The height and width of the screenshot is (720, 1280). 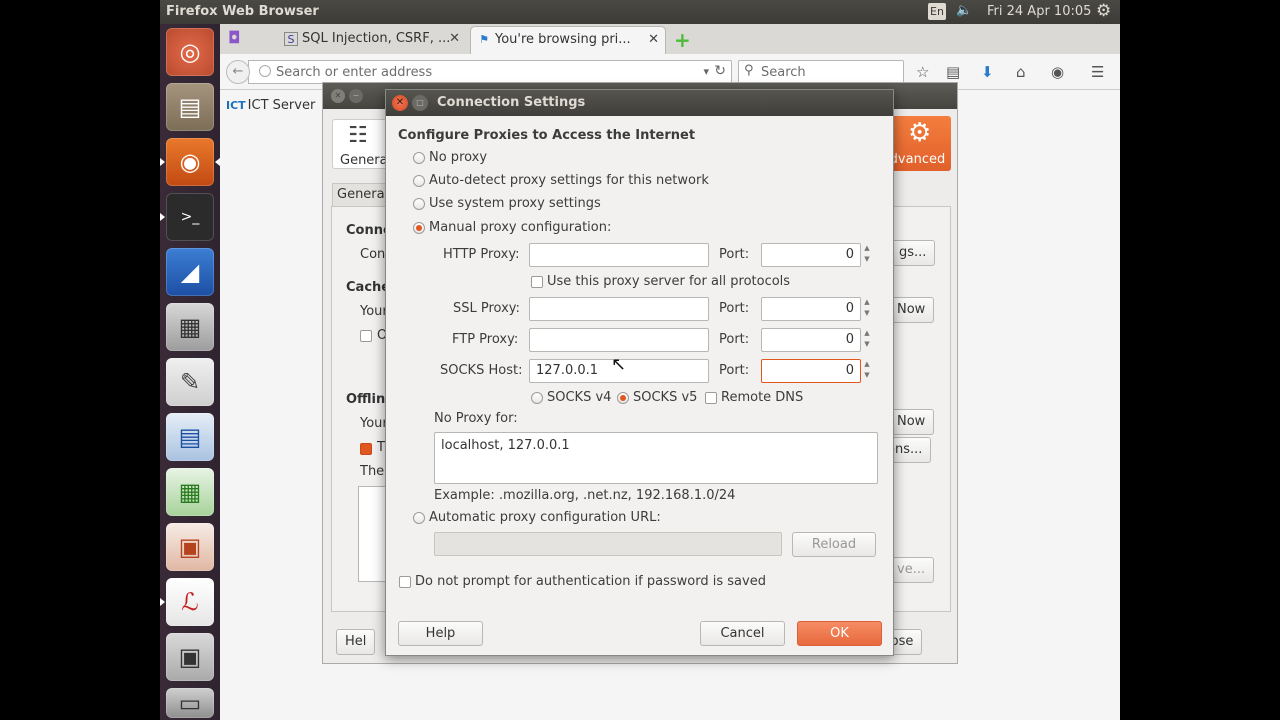 What do you see at coordinates (811, 371) in the screenshot?
I see `socks-port-input: 0` at bounding box center [811, 371].